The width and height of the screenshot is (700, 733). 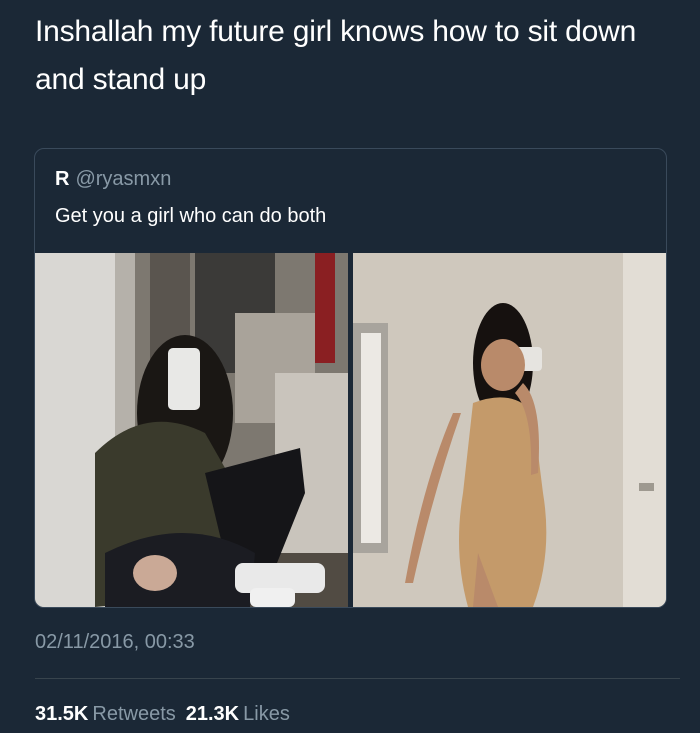 I want to click on likes-label: Likes, so click(x=266, y=714).